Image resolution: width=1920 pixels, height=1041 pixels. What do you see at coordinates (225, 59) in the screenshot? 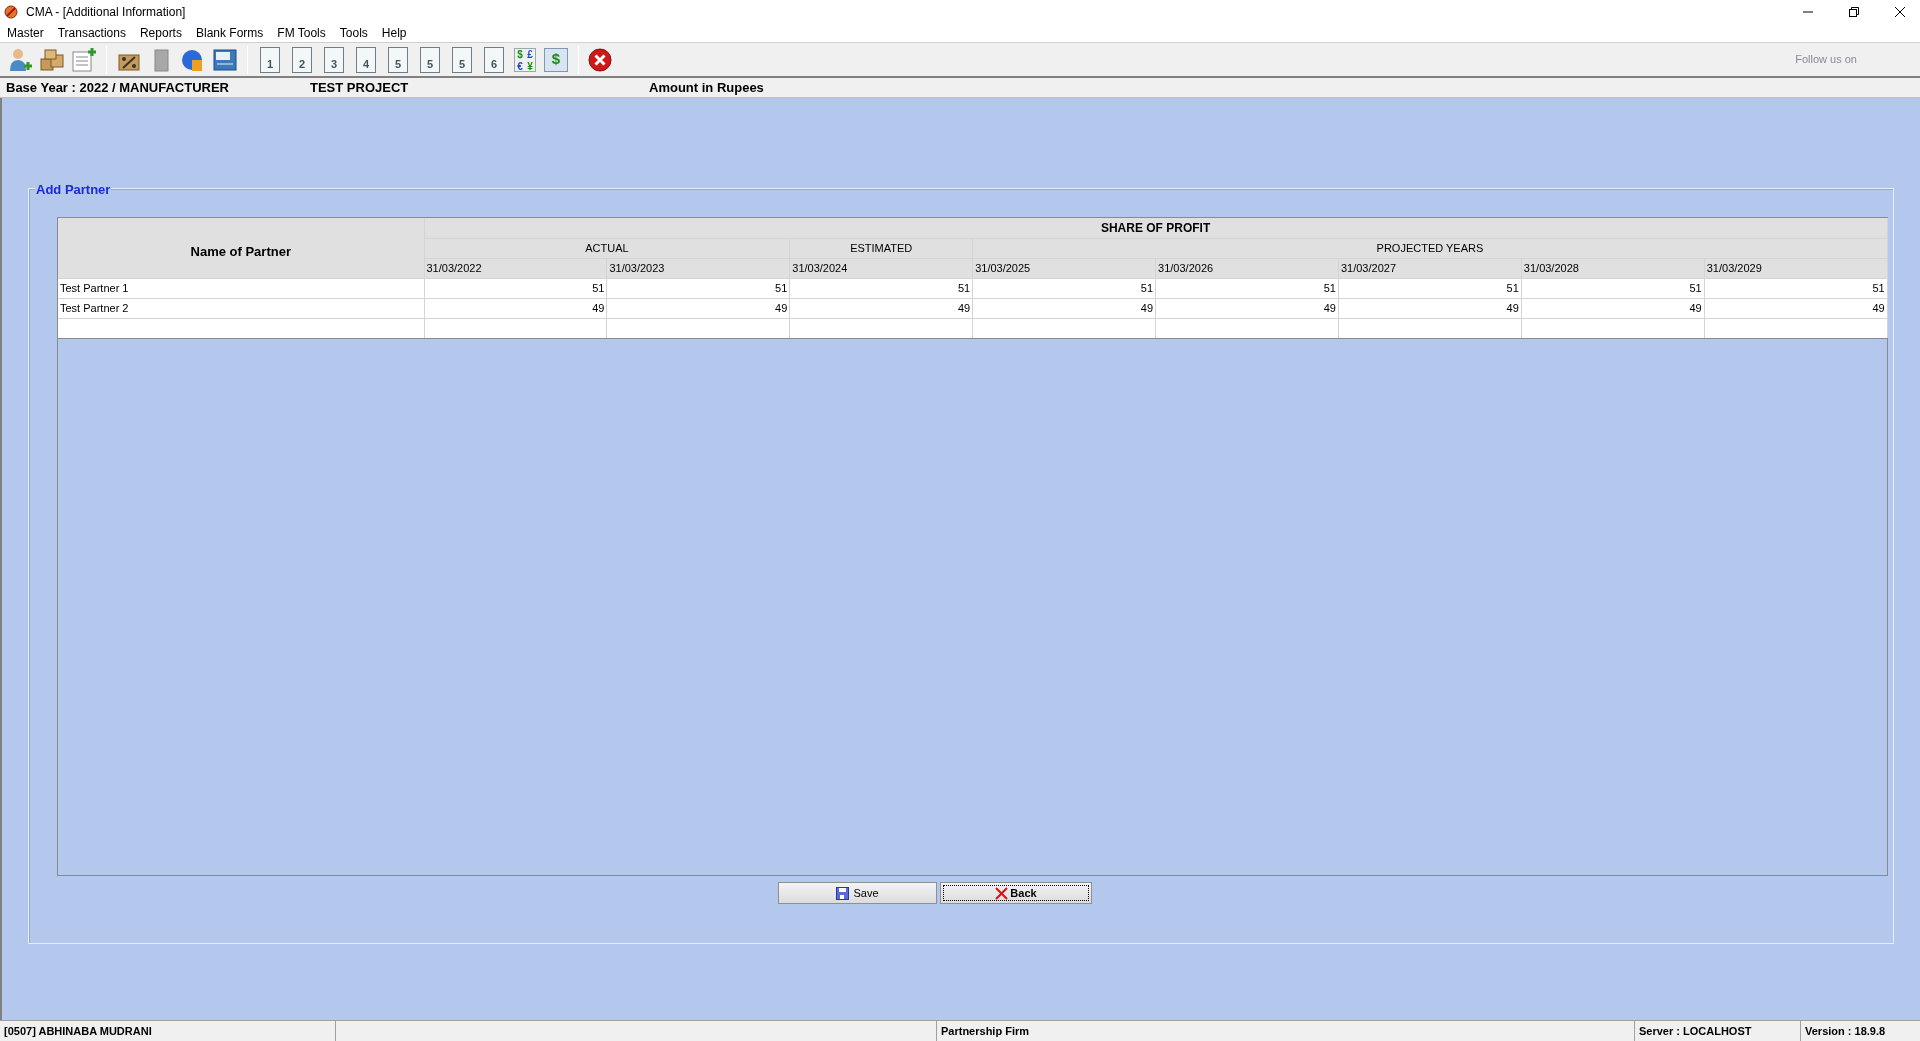
I see `balance-sheet-icon` at bounding box center [225, 59].